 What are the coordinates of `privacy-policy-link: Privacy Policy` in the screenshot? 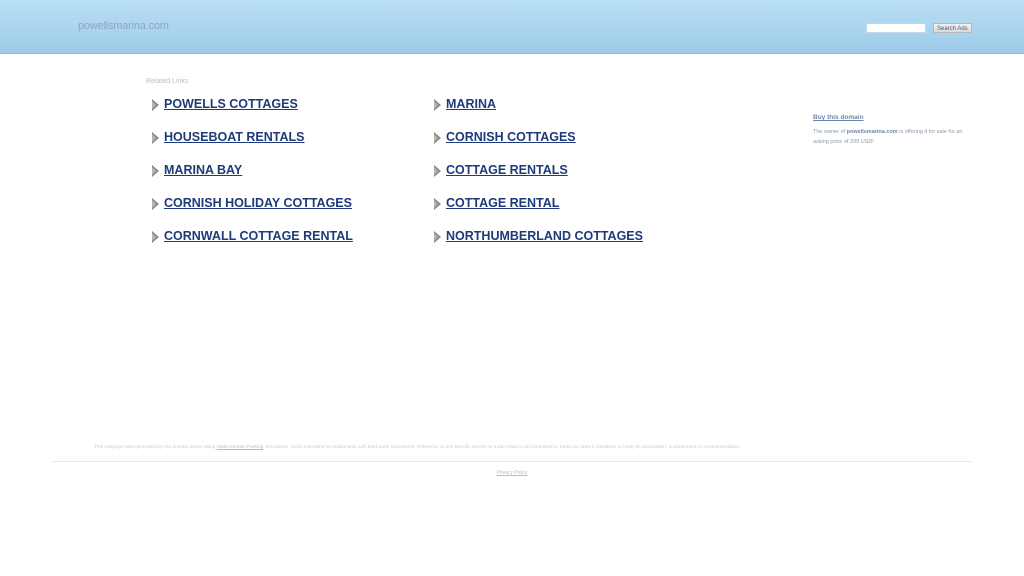 It's located at (511, 473).